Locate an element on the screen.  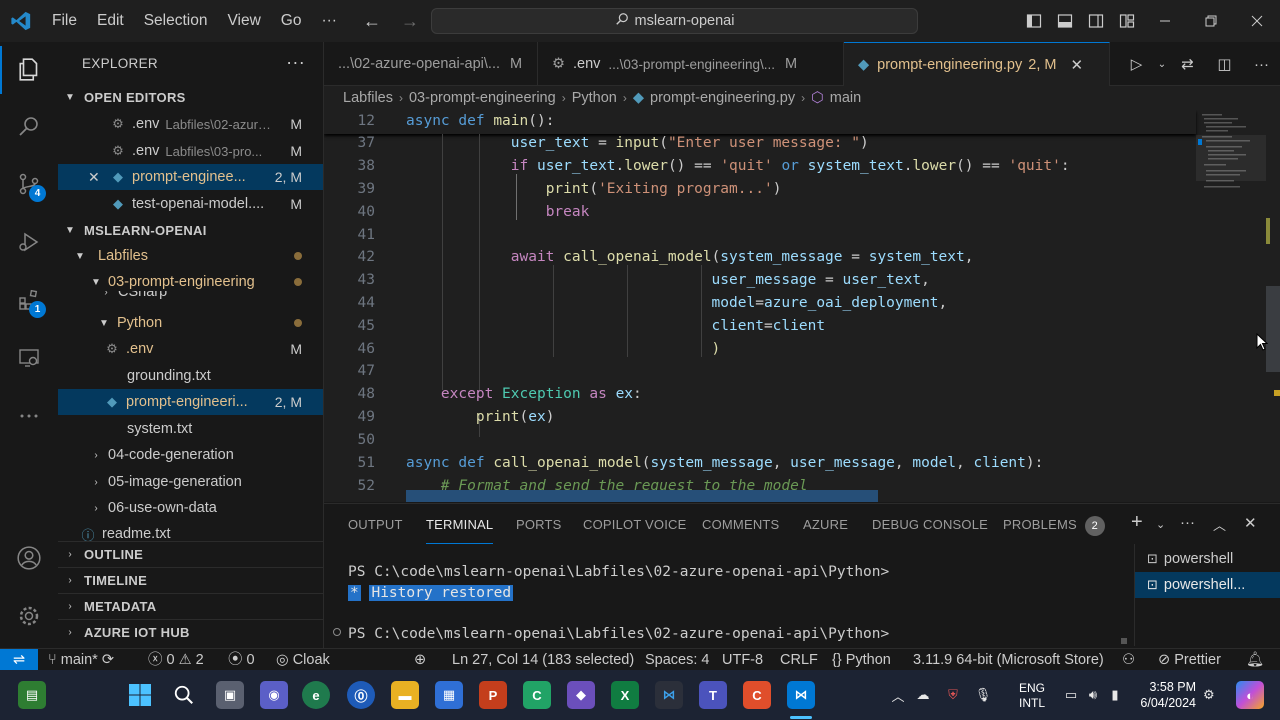
prettier-status: ⊘ Prettier is located at coordinates (1189, 660).